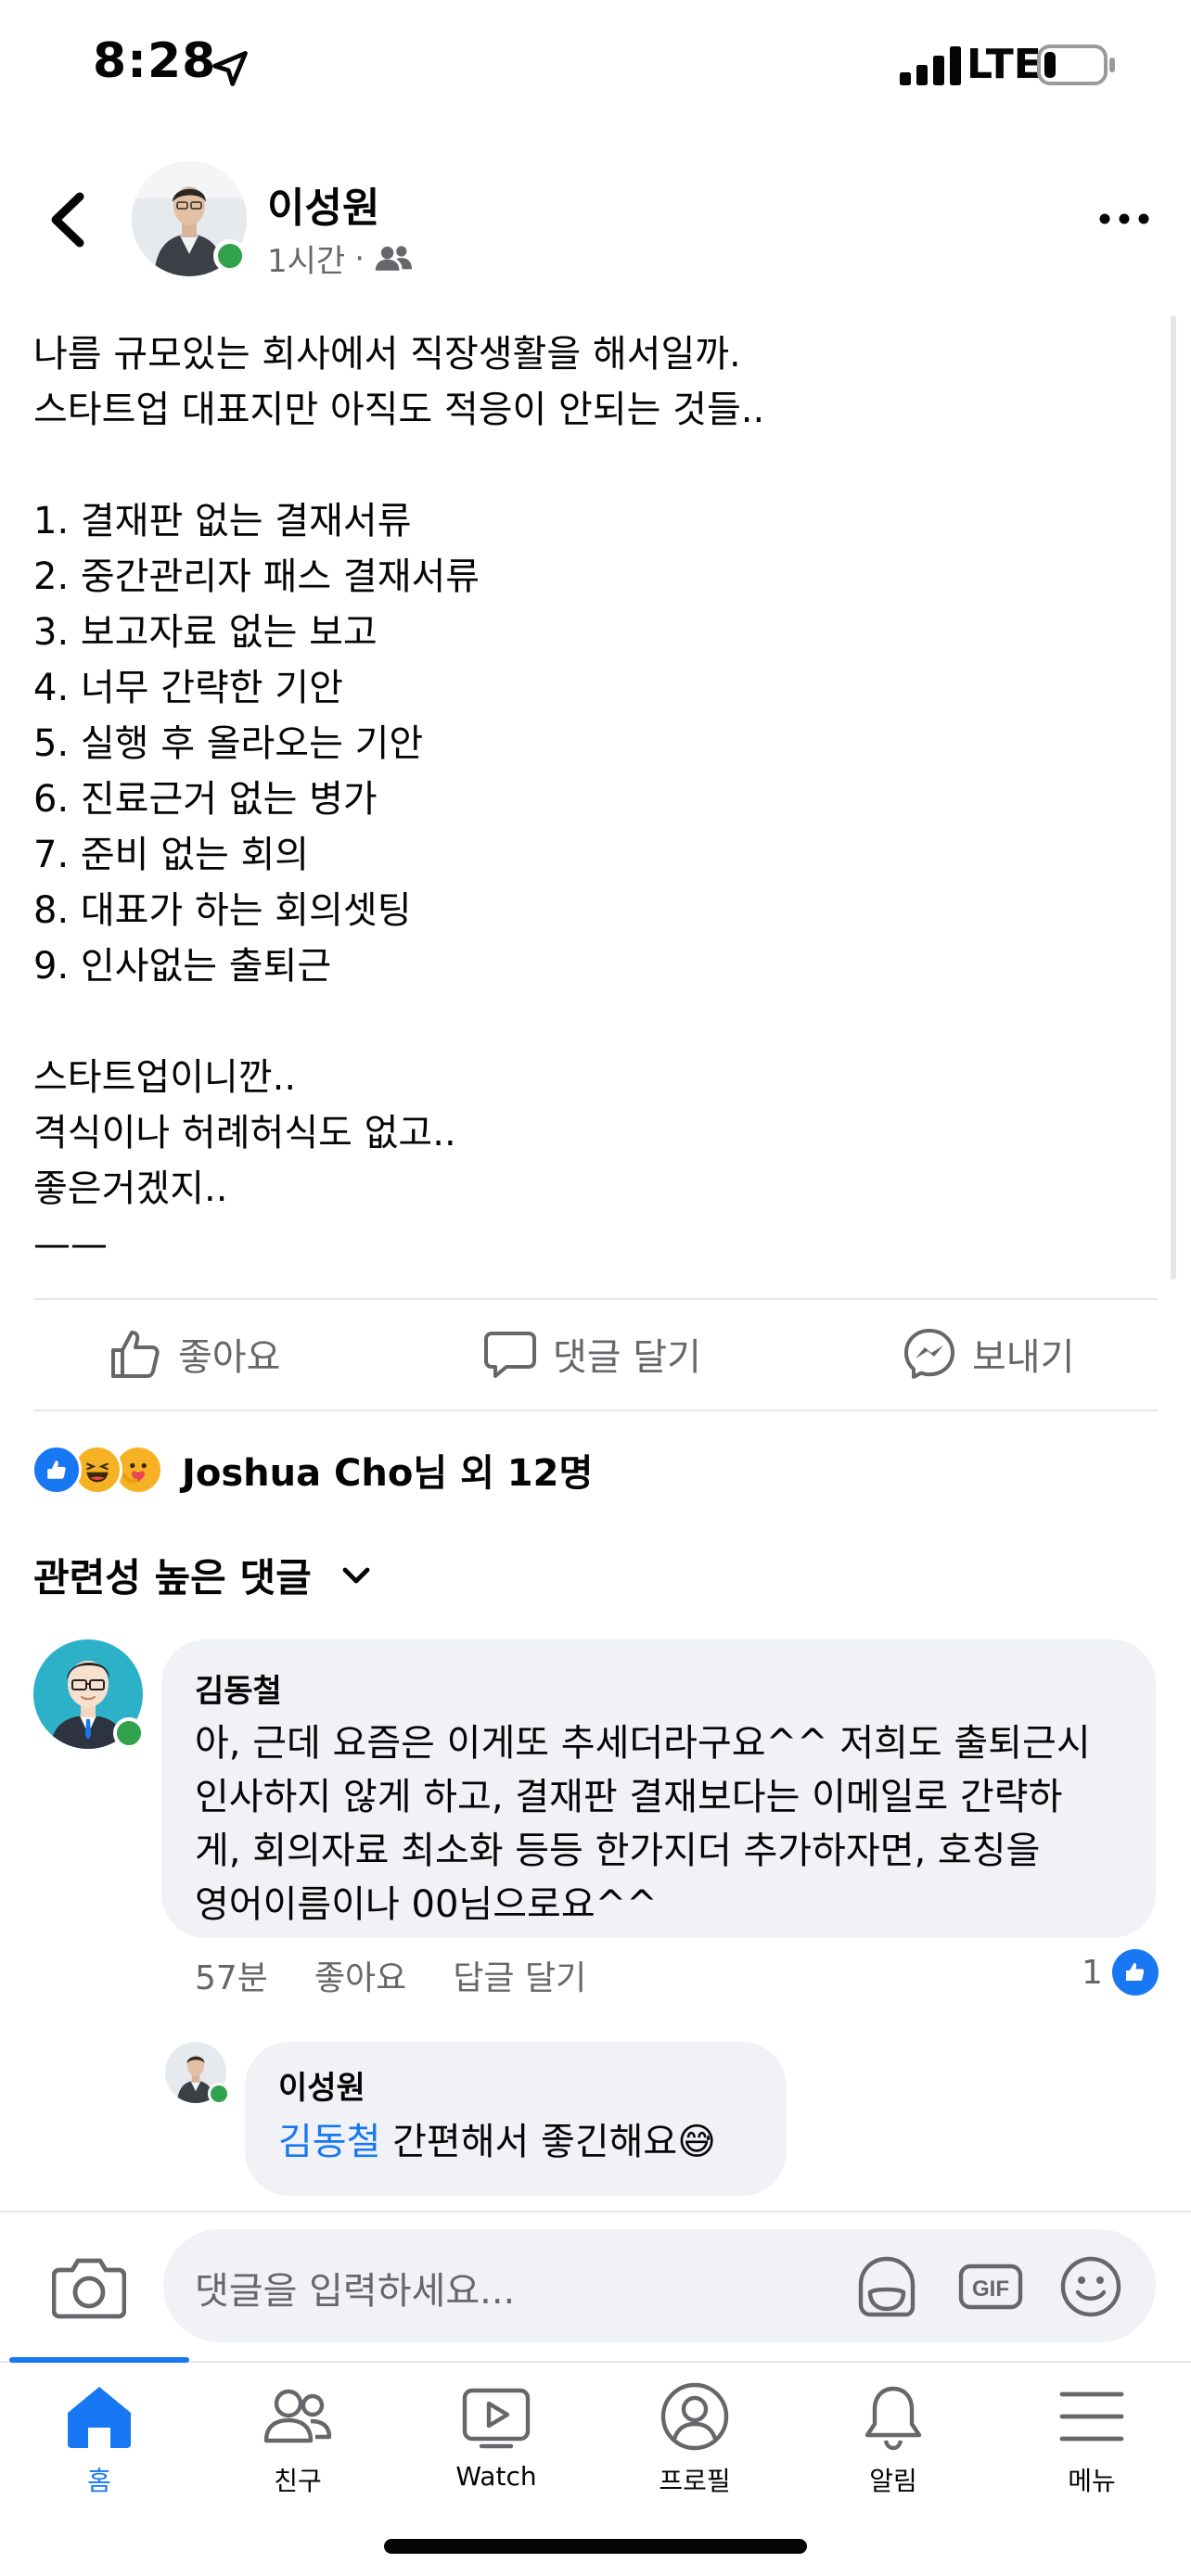 This screenshot has height=2576, width=1191. What do you see at coordinates (70, 1244) in the screenshot?
I see `post-line: ——` at bounding box center [70, 1244].